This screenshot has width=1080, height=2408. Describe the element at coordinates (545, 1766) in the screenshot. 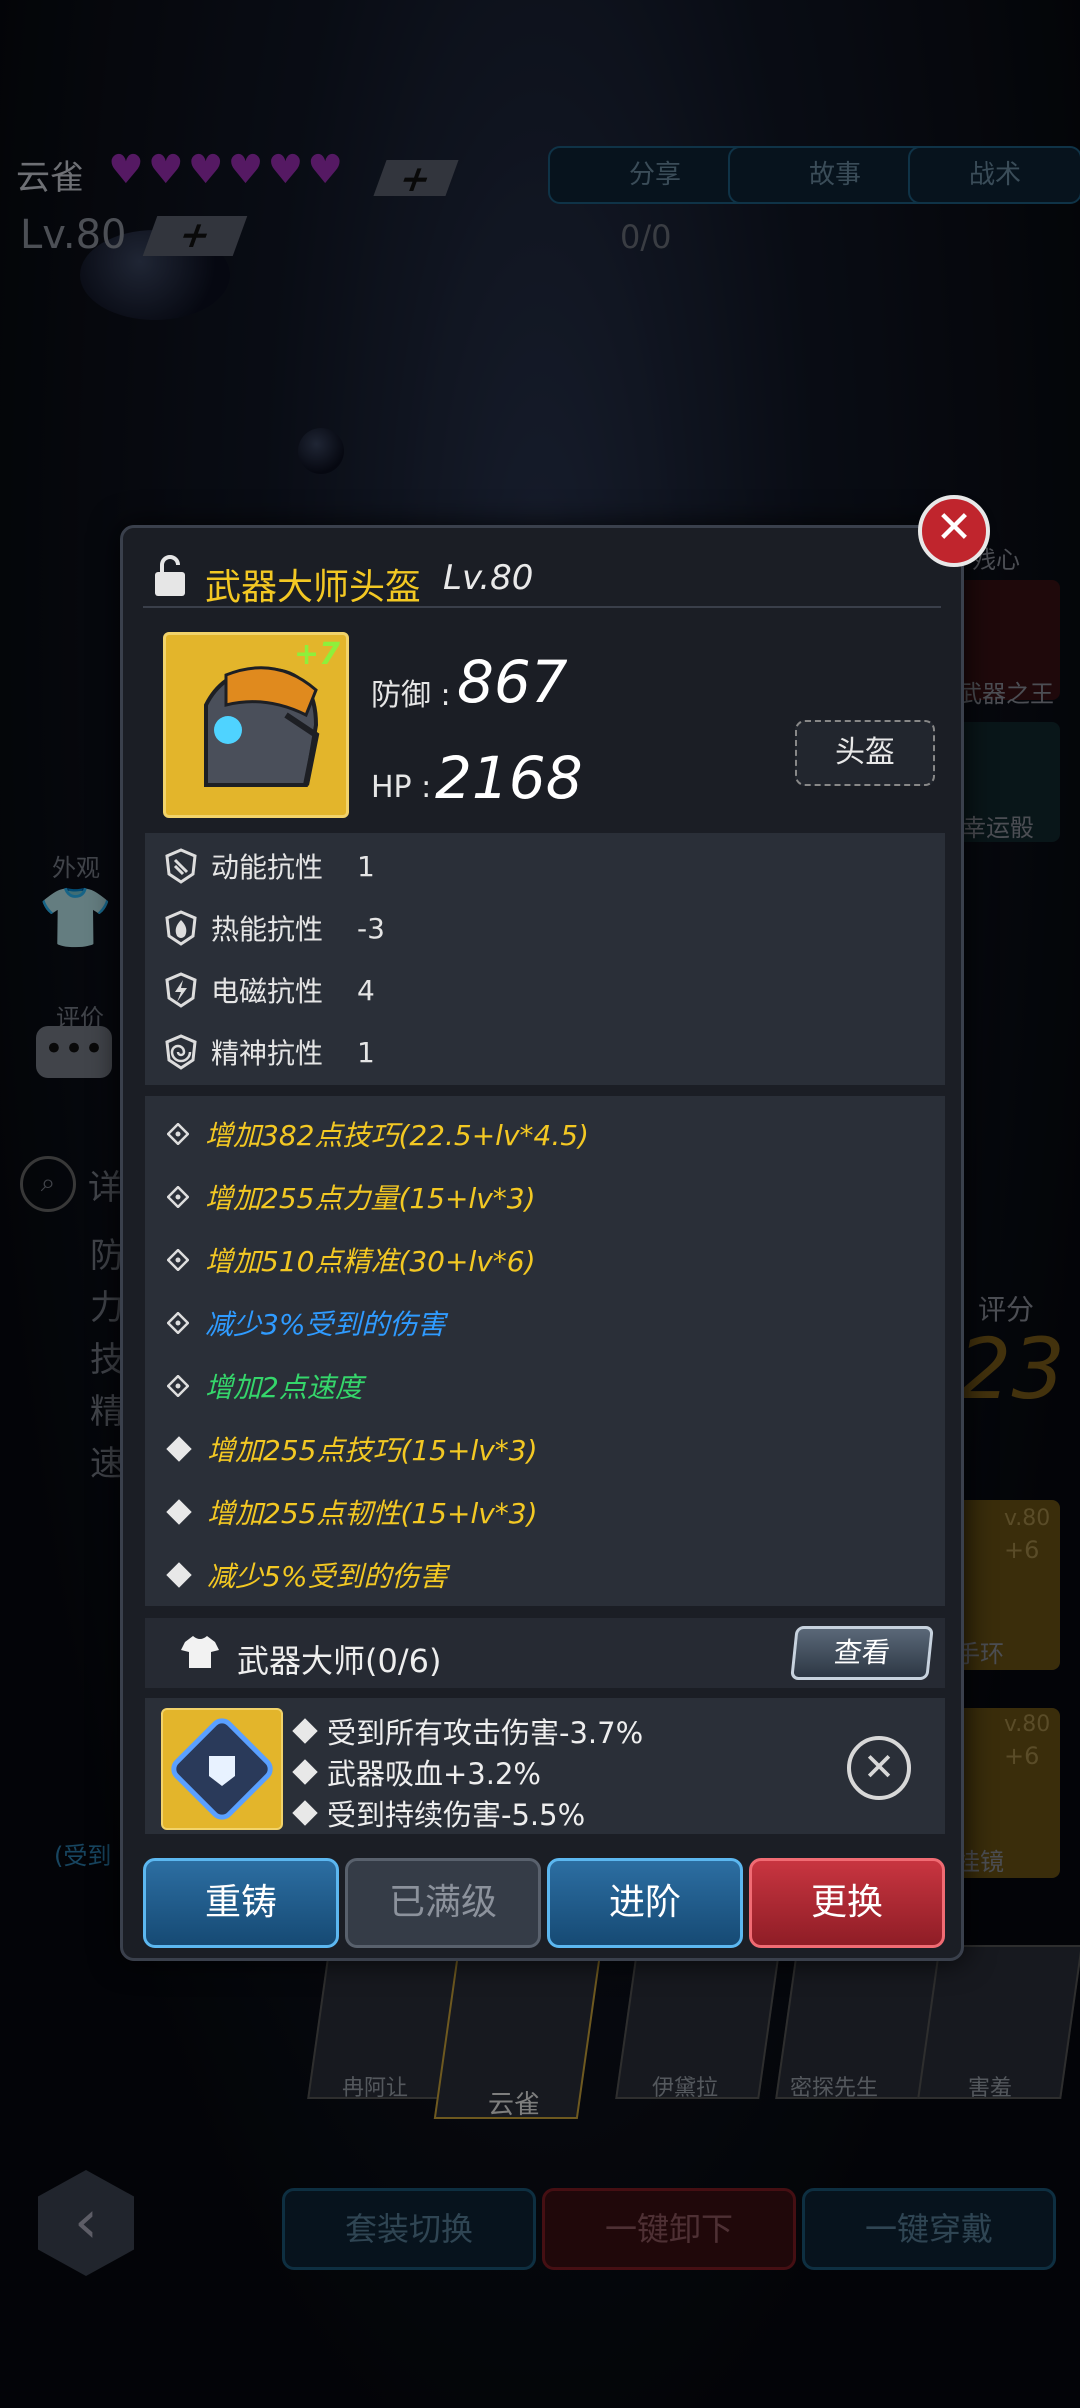

I see `gem-panel: 受到所有攻击伤害-3.7% 武器吸血+3.2% 受到持续伤害-5.5% ✕` at that location.